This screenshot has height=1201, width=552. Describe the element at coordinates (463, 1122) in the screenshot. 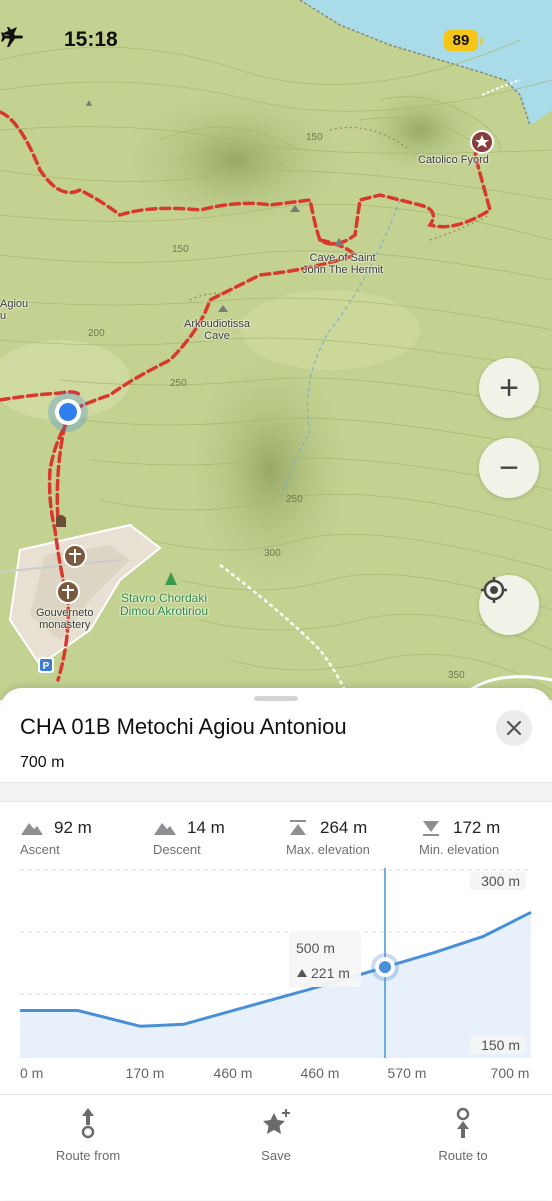

I see `route-to-icon` at that location.